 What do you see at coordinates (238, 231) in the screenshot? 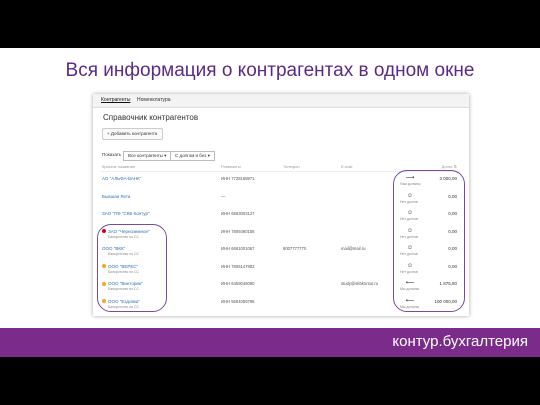
I see `inn-cell: ИНН 7806460158` at bounding box center [238, 231].